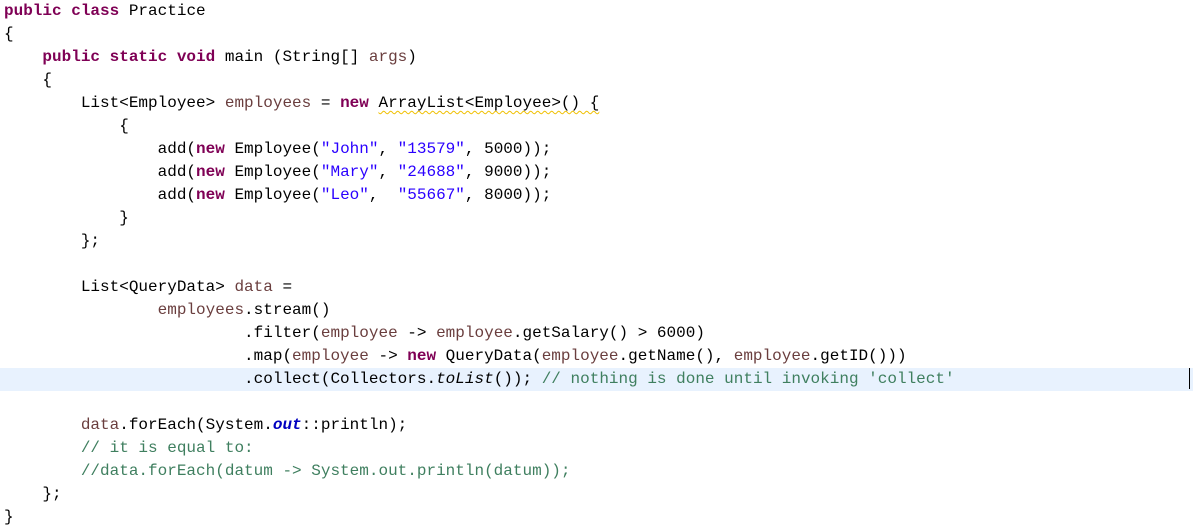  What do you see at coordinates (596, 195) in the screenshot?
I see `code-line: add(new Employee("Leo", "55667", 8000));` at bounding box center [596, 195].